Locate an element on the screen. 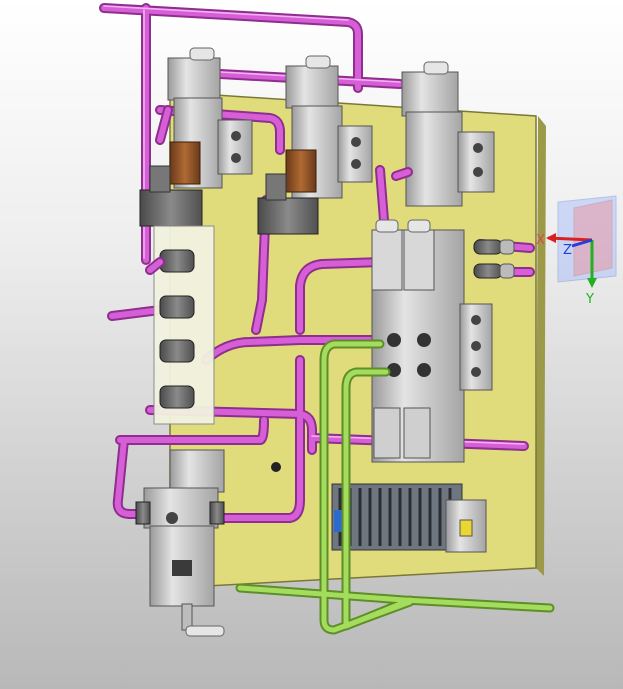 This screenshot has height=689, width=623. axis-triad-icon: X Y Z is located at coordinates (576, 251).